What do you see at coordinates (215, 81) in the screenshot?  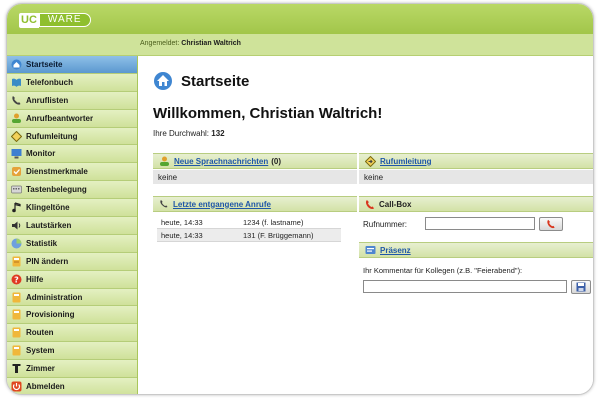 I see `page-title: Startseite` at bounding box center [215, 81].